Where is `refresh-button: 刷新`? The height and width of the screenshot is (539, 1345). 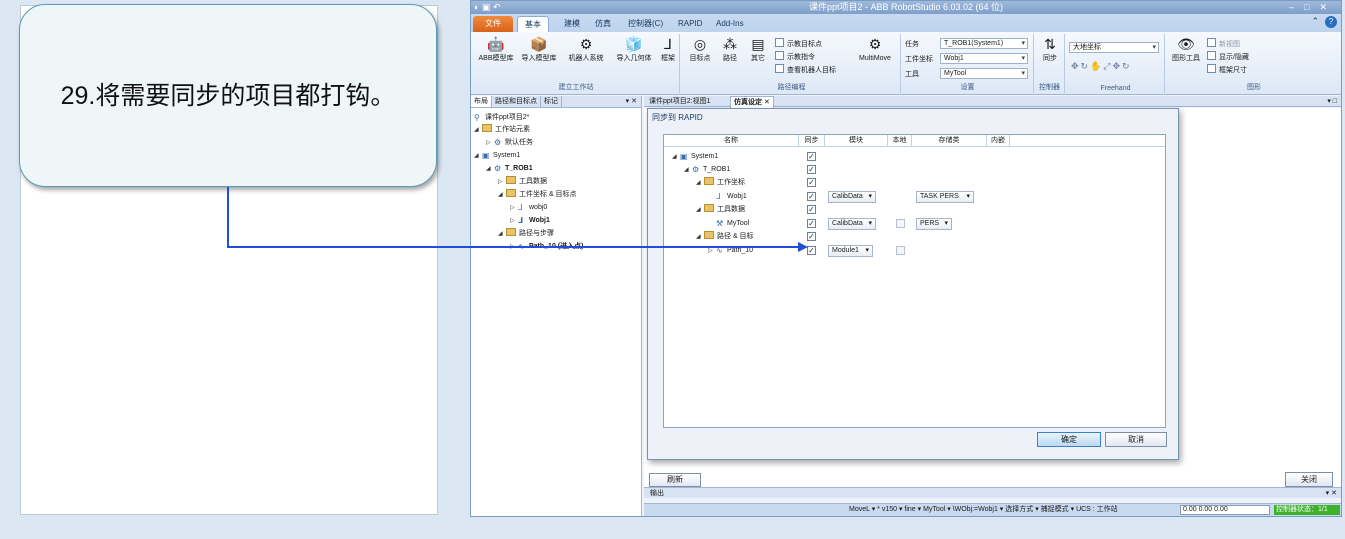 refresh-button: 刷新 is located at coordinates (675, 480).